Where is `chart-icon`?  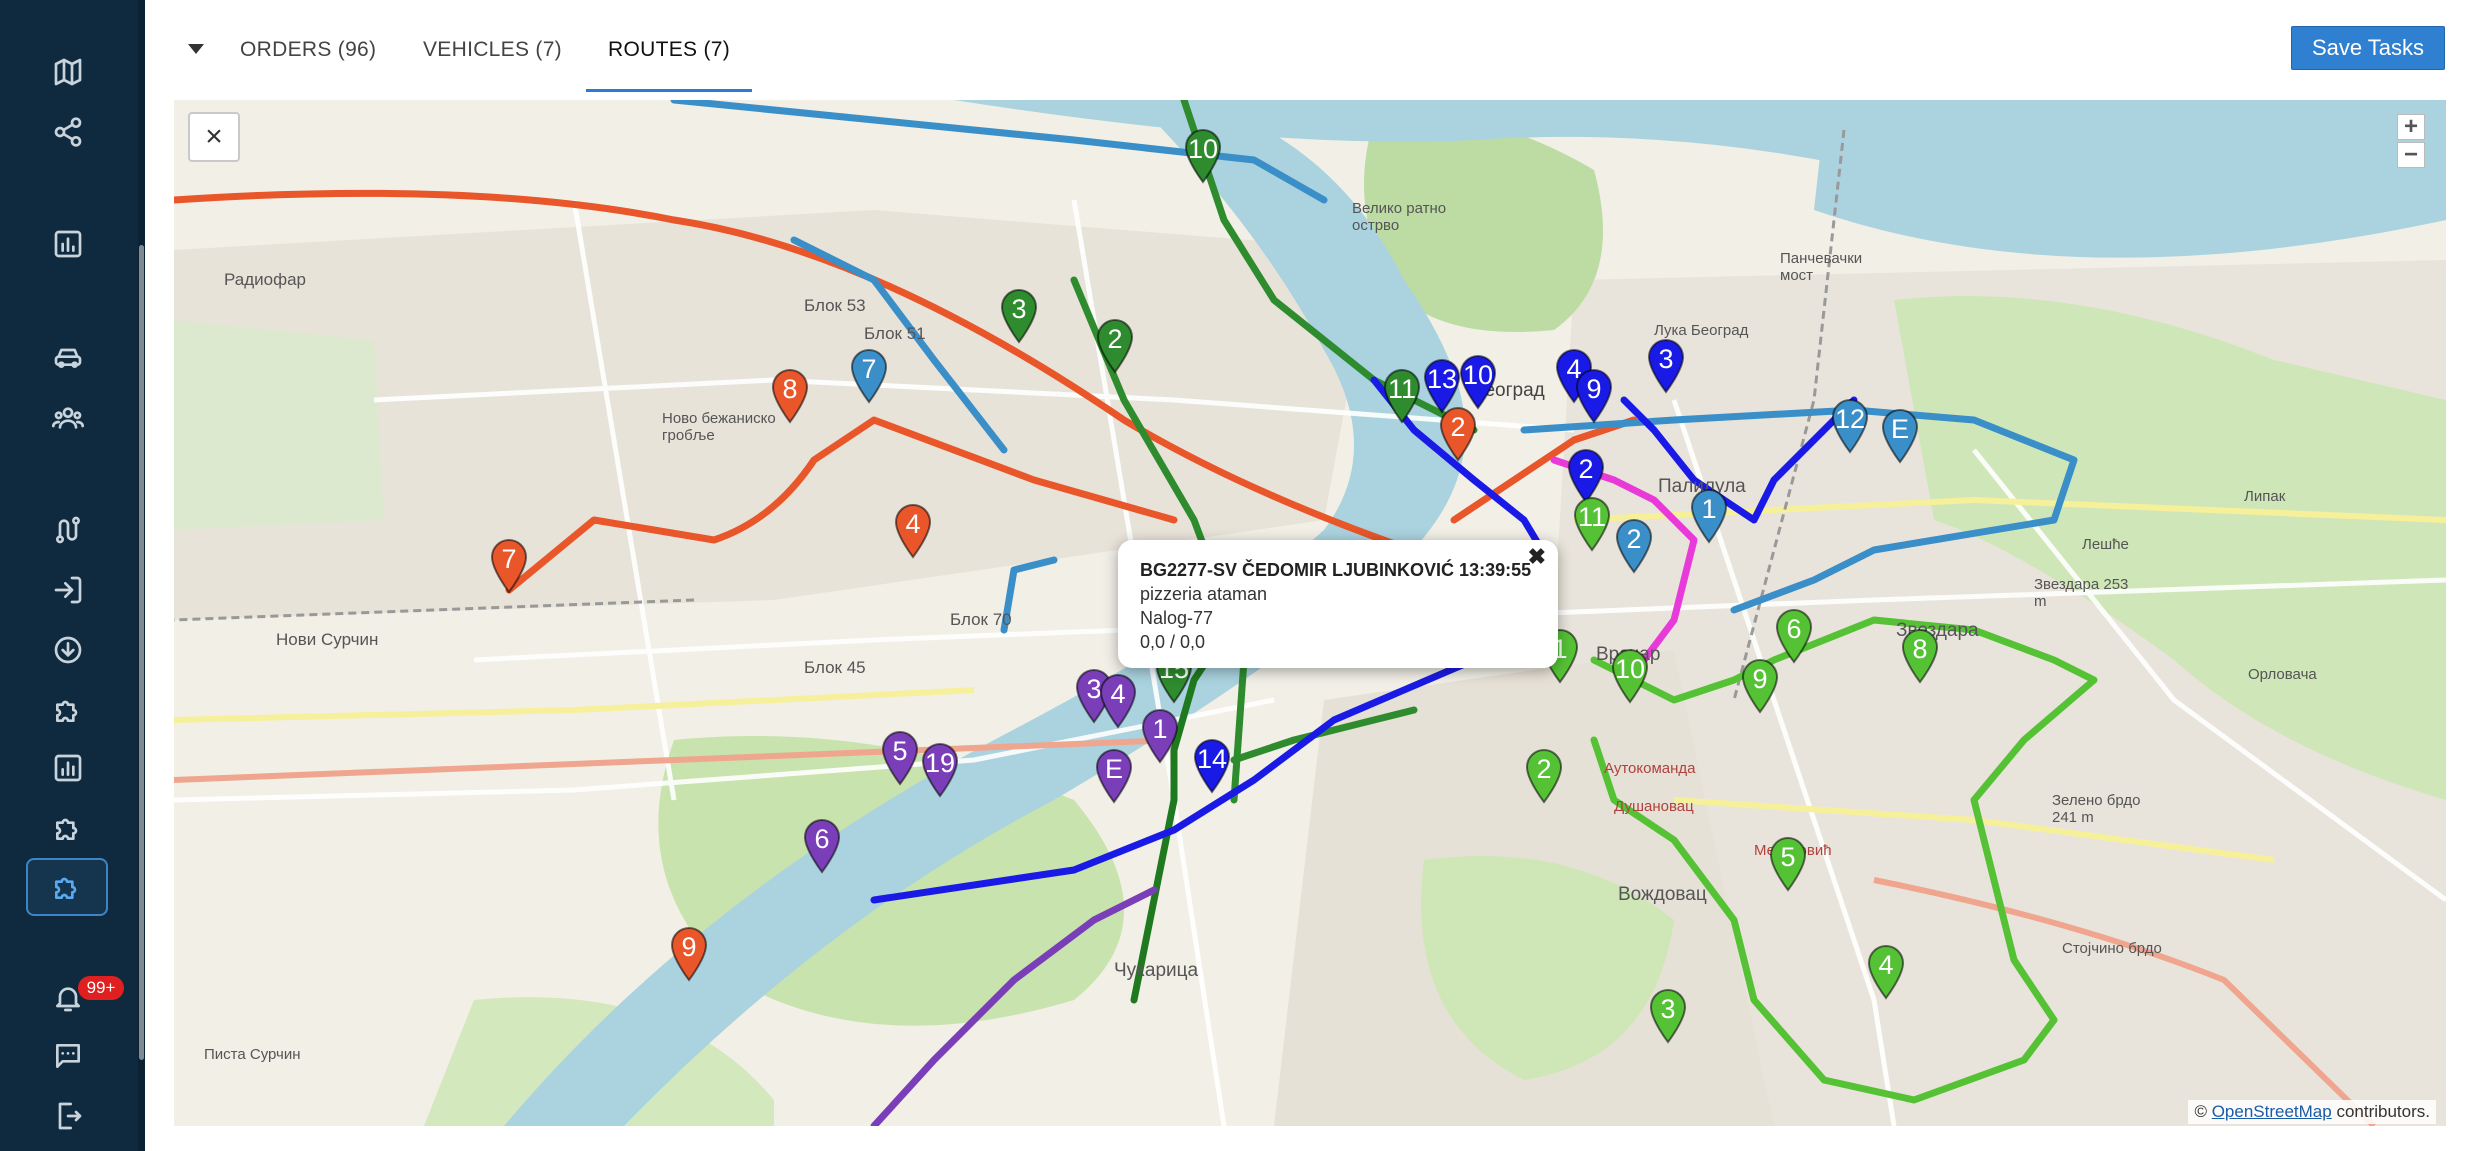 chart-icon is located at coordinates (68, 244).